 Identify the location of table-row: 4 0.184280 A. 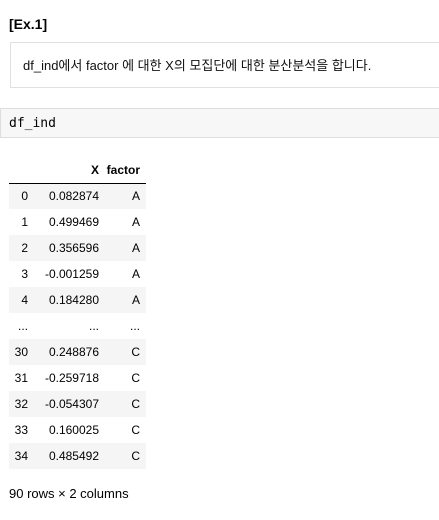
(77, 300).